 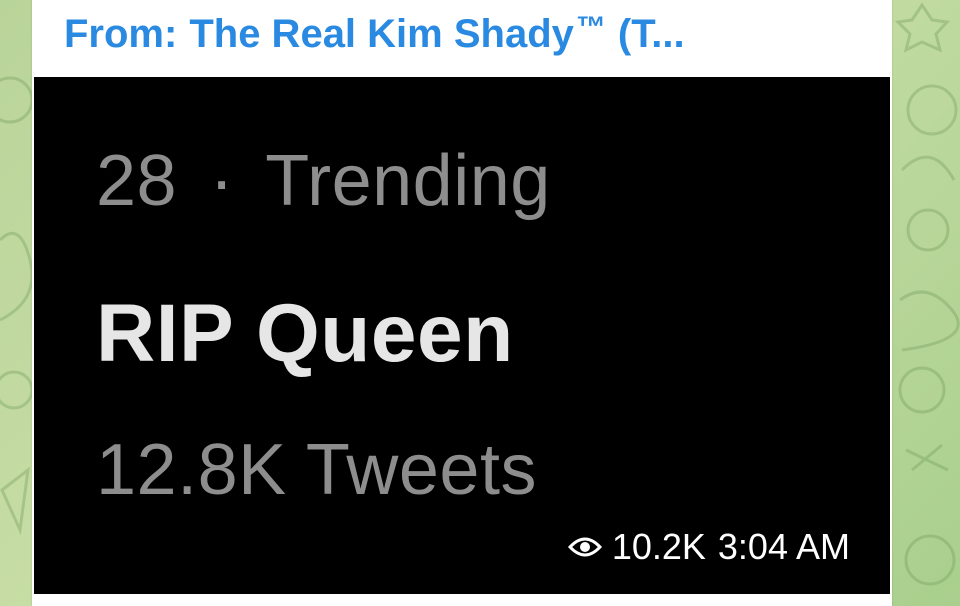 I want to click on trend-topic: RIP Queen, so click(x=305, y=333).